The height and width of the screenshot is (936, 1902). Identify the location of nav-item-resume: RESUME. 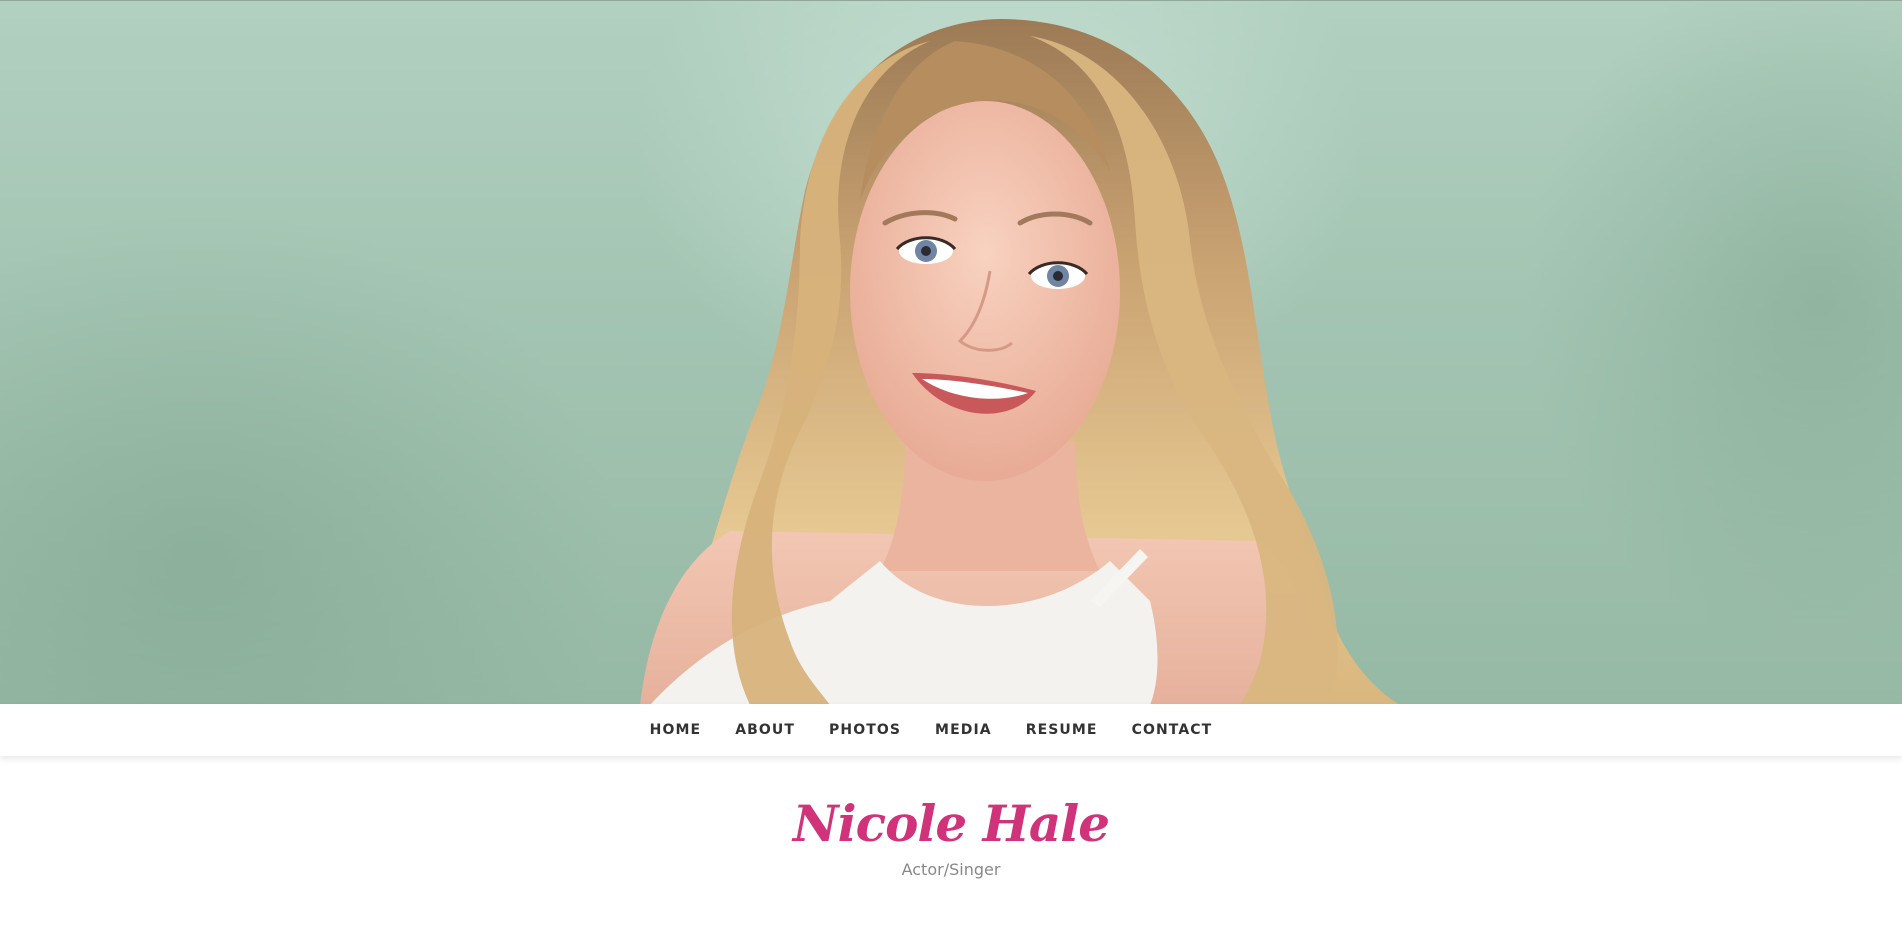
(1062, 730).